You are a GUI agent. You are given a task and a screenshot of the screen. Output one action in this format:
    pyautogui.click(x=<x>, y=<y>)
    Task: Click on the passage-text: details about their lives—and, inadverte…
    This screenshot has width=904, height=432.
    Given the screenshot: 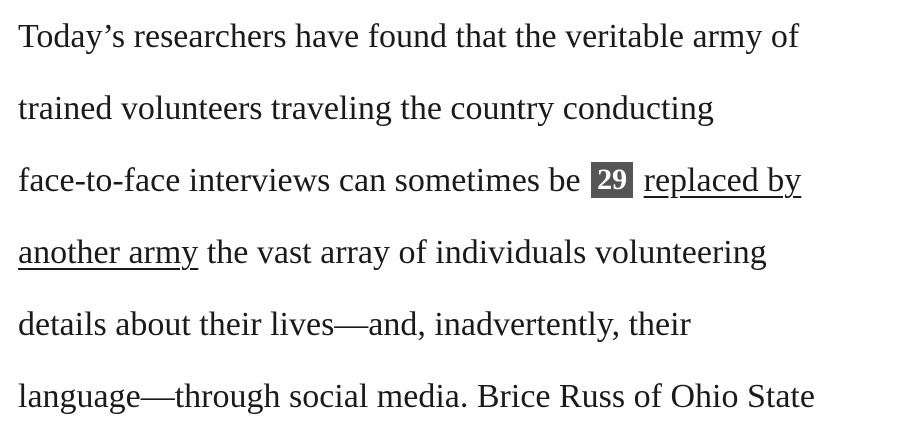 What is the action you would take?
    pyautogui.click(x=354, y=324)
    